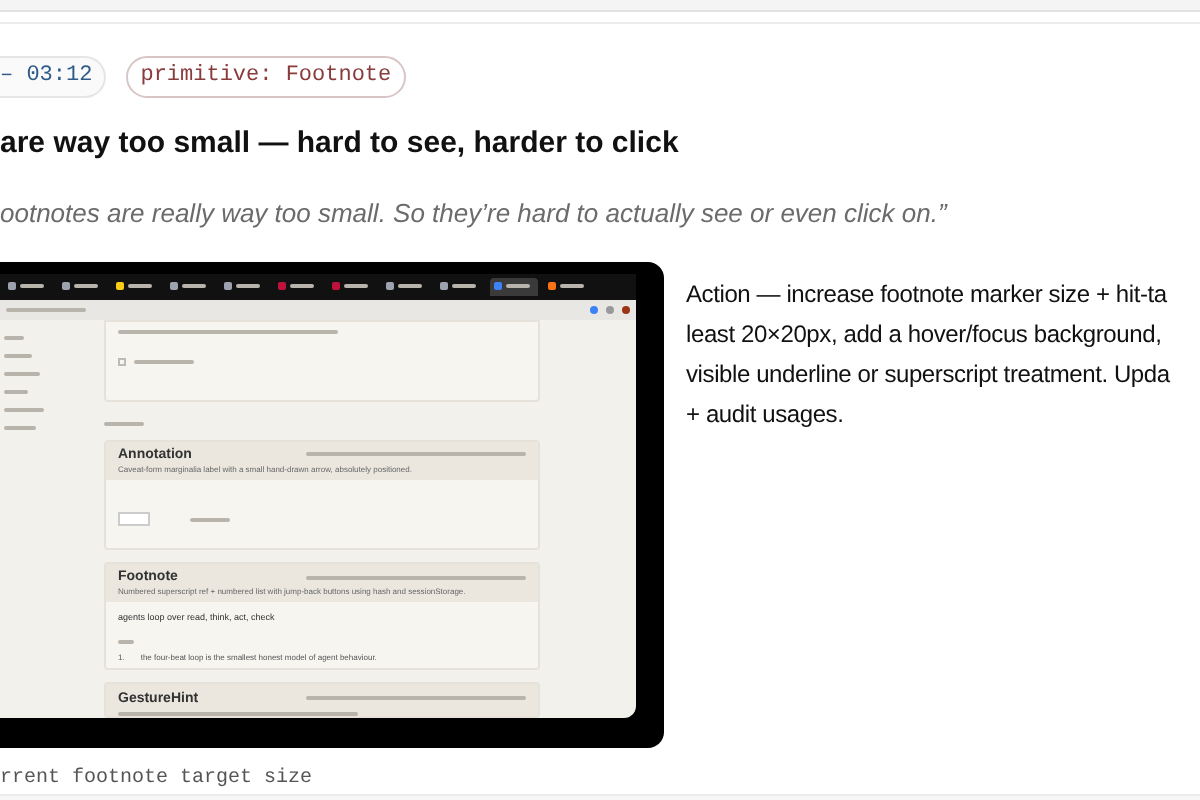 The image size is (1200, 800). What do you see at coordinates (475, 214) in the screenshot?
I see `quote-text: ootnotes are really way too small. So they’re hard to actually see or even click on.”` at bounding box center [475, 214].